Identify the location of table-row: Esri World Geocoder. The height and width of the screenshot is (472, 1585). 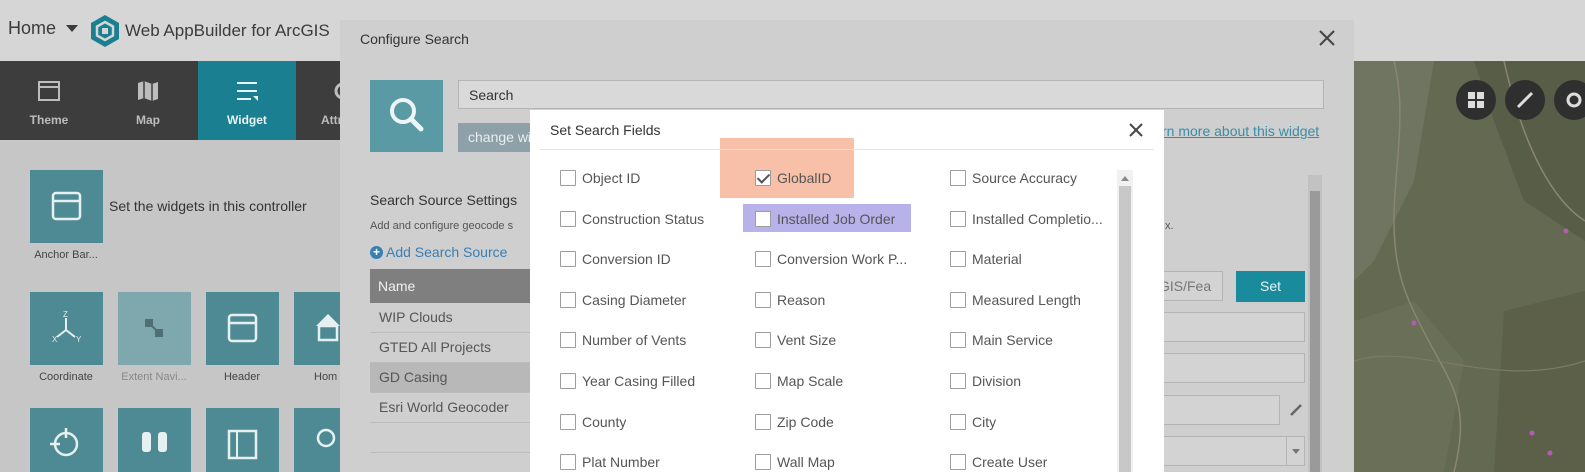
(455, 408).